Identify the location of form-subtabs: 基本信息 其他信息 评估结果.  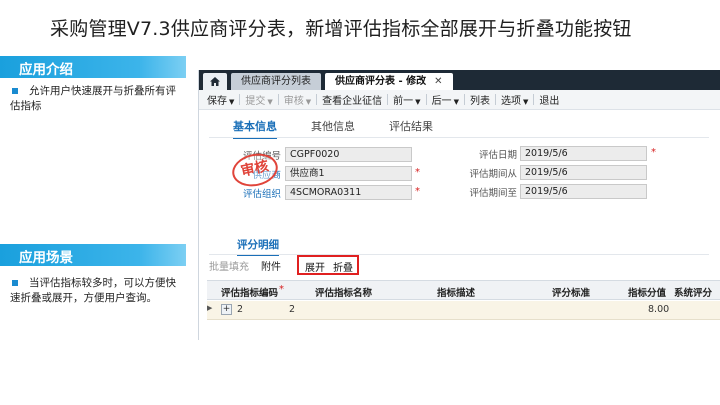
(350, 128).